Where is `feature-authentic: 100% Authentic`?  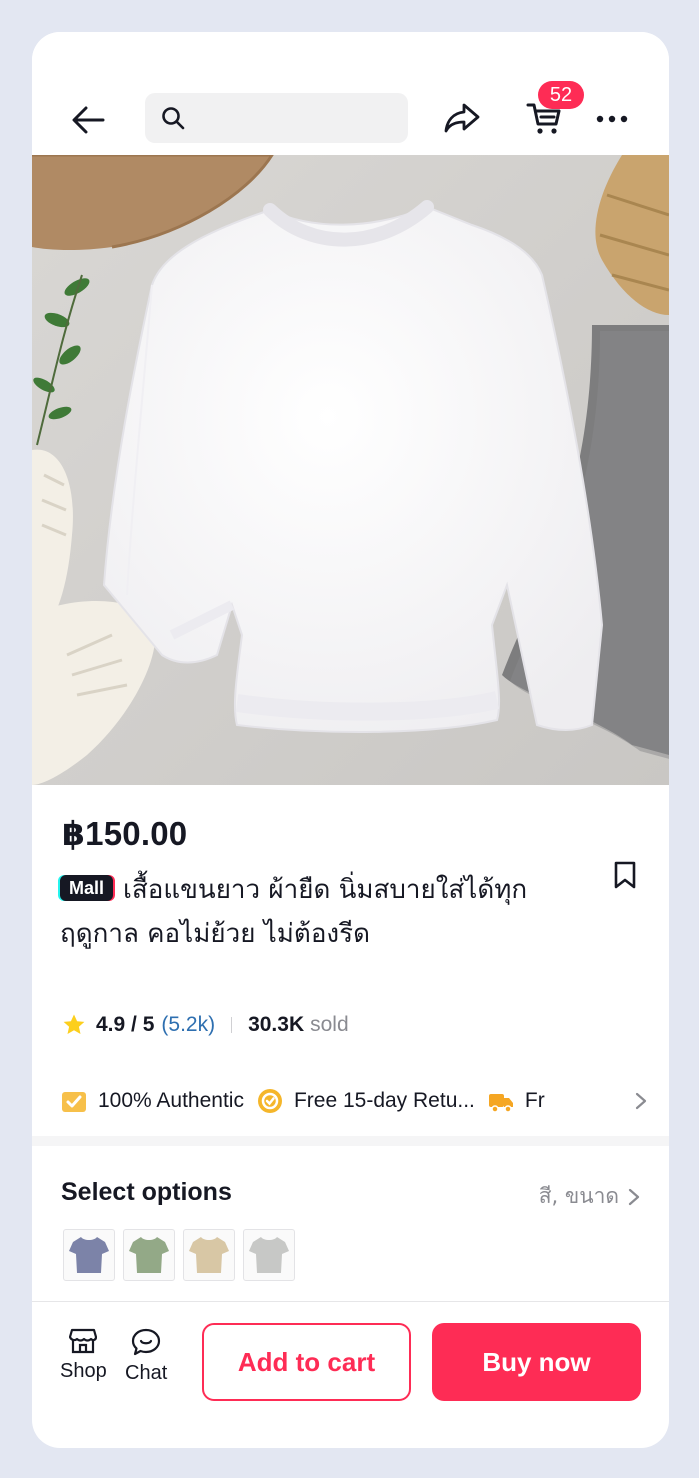
feature-authentic: 100% Authentic is located at coordinates (152, 1101).